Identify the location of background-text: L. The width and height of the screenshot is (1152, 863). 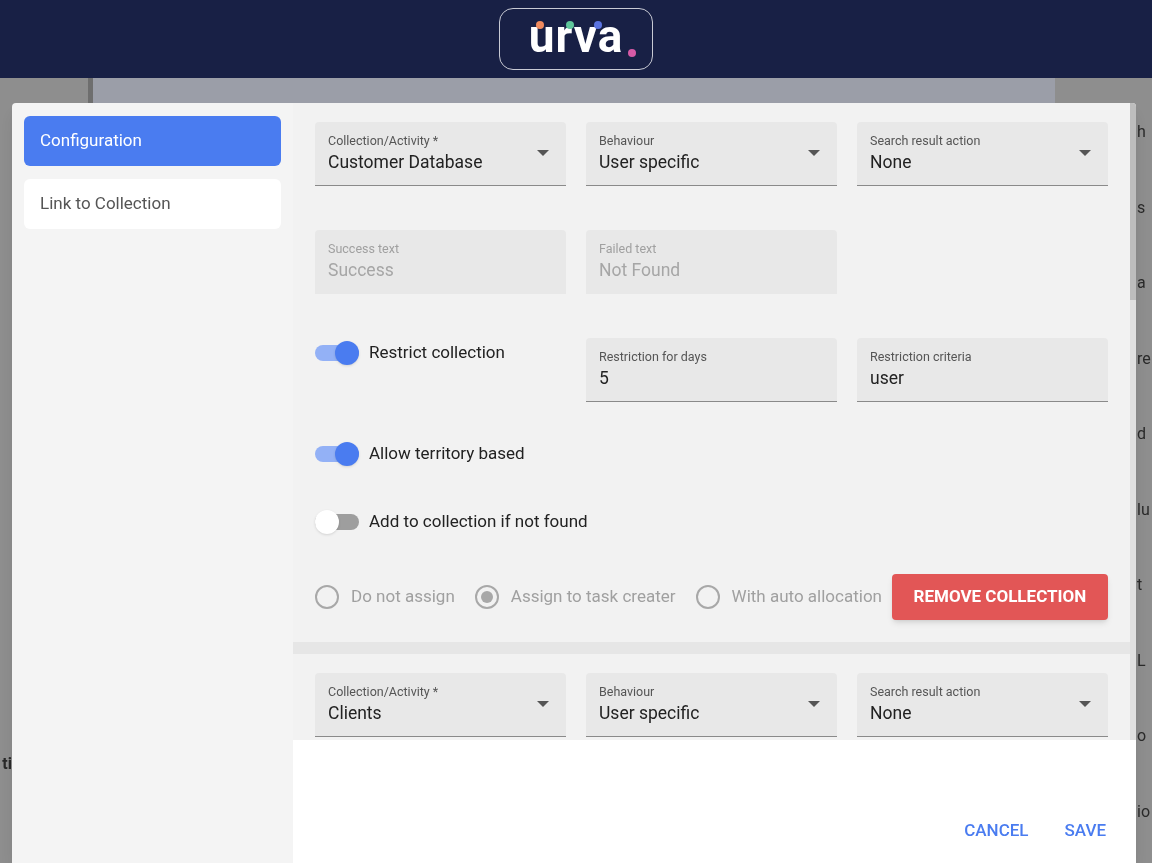
(1142, 660).